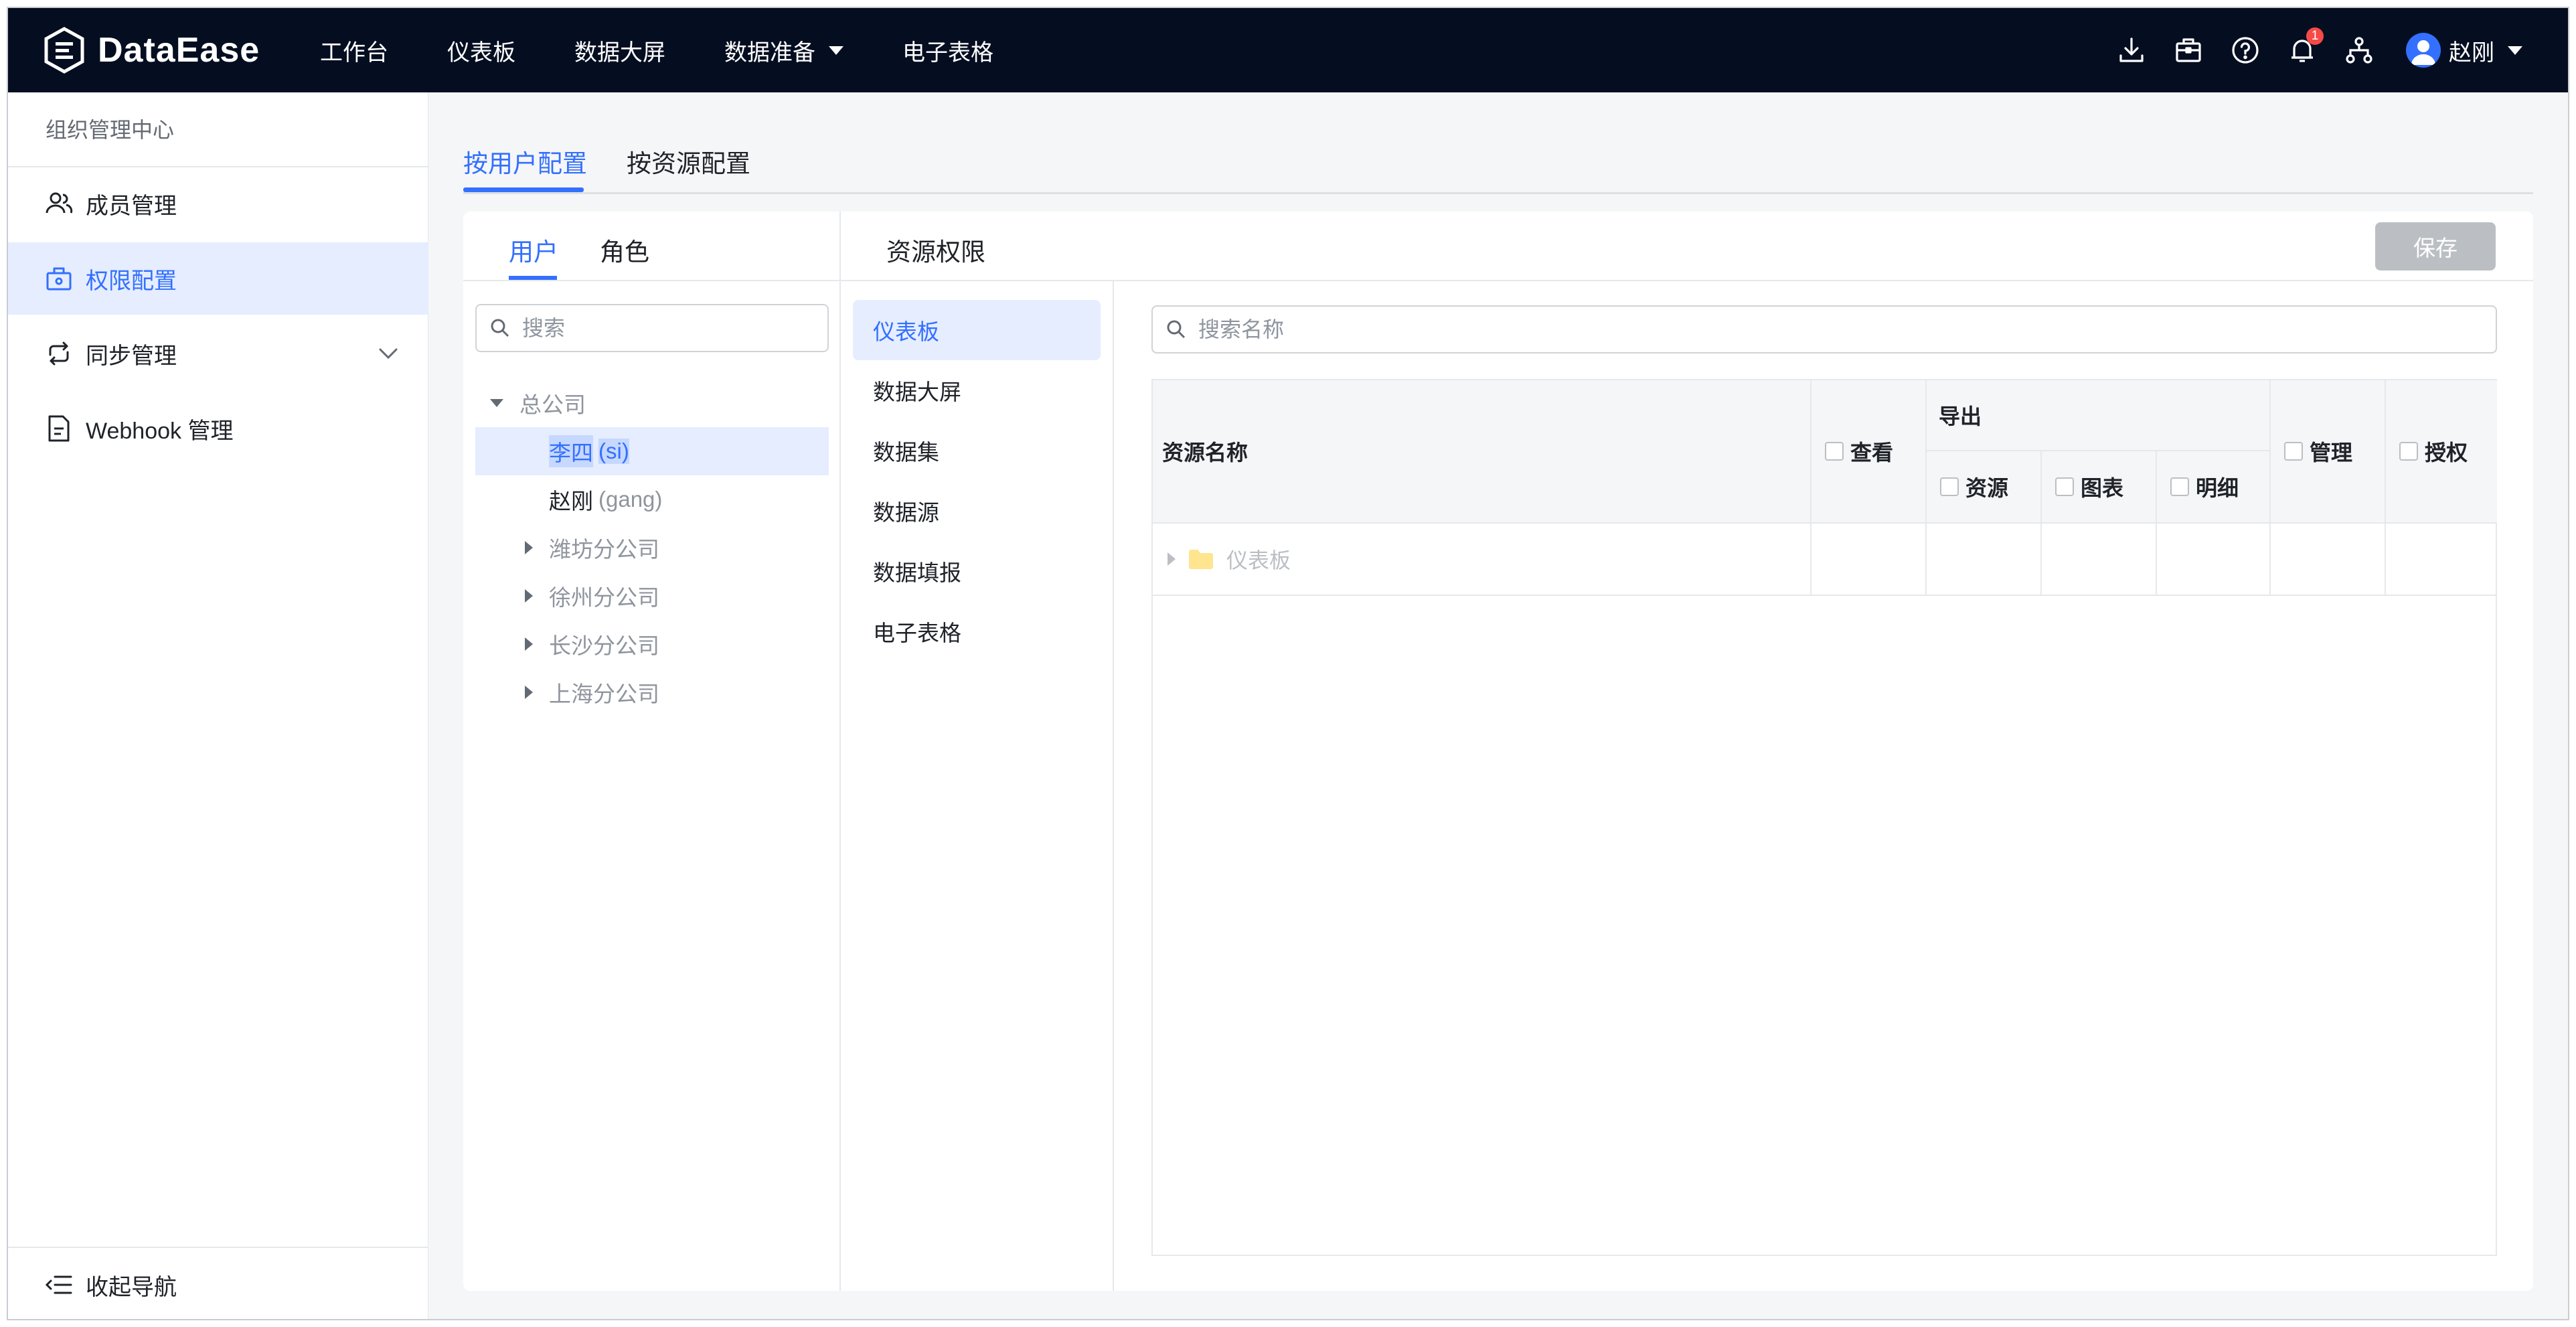  Describe the element at coordinates (2246, 50) in the screenshot. I see `help-icon` at that location.